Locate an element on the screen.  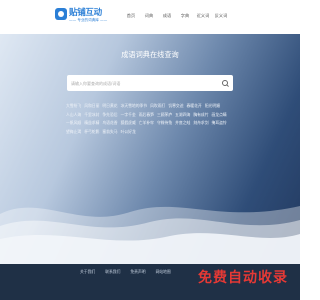
nav-item-idioms: 成语 is located at coordinates (167, 16).